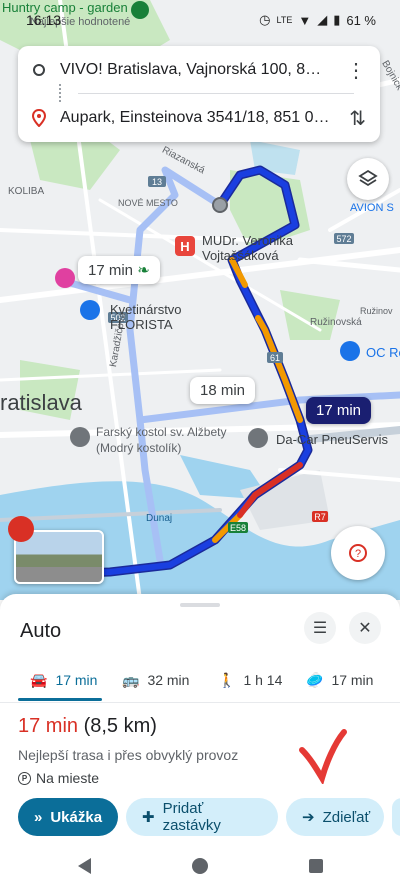  What do you see at coordinates (372, 208) in the screenshot?
I see `map-label-avion: AVION S` at bounding box center [372, 208].